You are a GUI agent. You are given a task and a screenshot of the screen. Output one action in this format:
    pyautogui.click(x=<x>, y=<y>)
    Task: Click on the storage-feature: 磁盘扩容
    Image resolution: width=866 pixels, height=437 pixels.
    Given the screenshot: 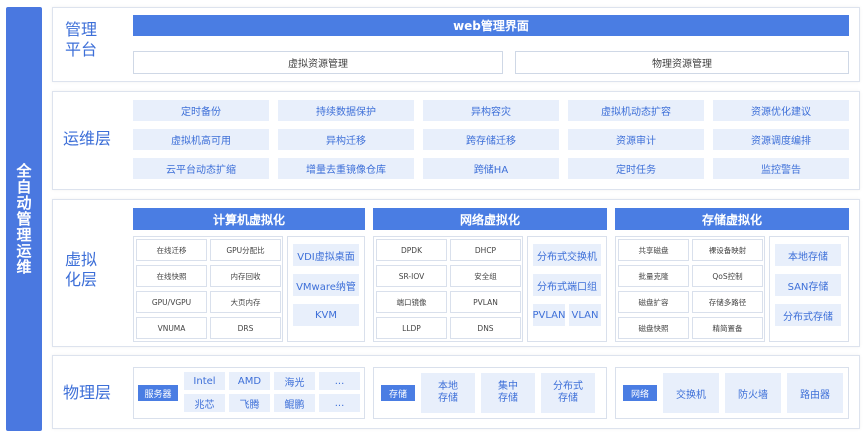 What is the action you would take?
    pyautogui.click(x=653, y=302)
    